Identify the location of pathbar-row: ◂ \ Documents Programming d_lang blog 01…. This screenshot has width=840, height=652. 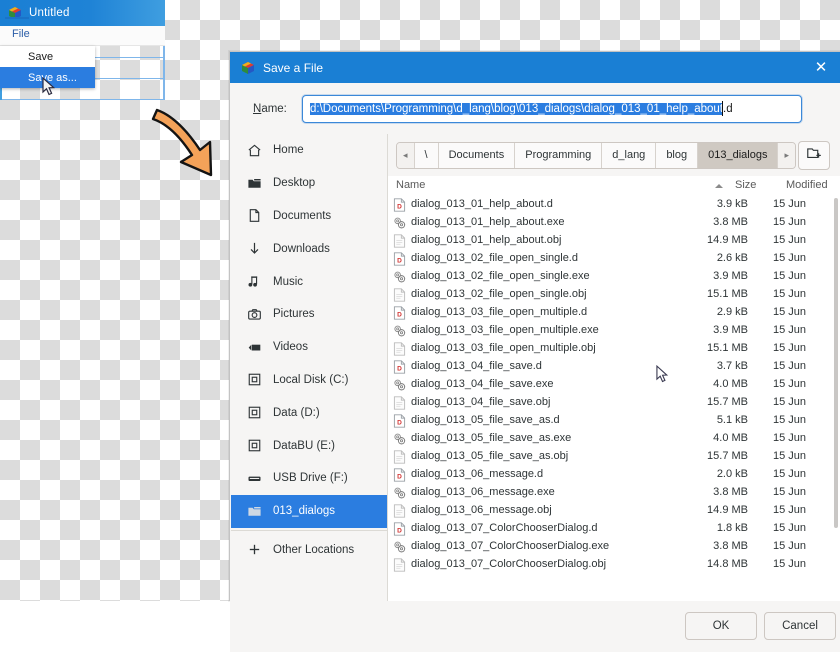
(614, 155).